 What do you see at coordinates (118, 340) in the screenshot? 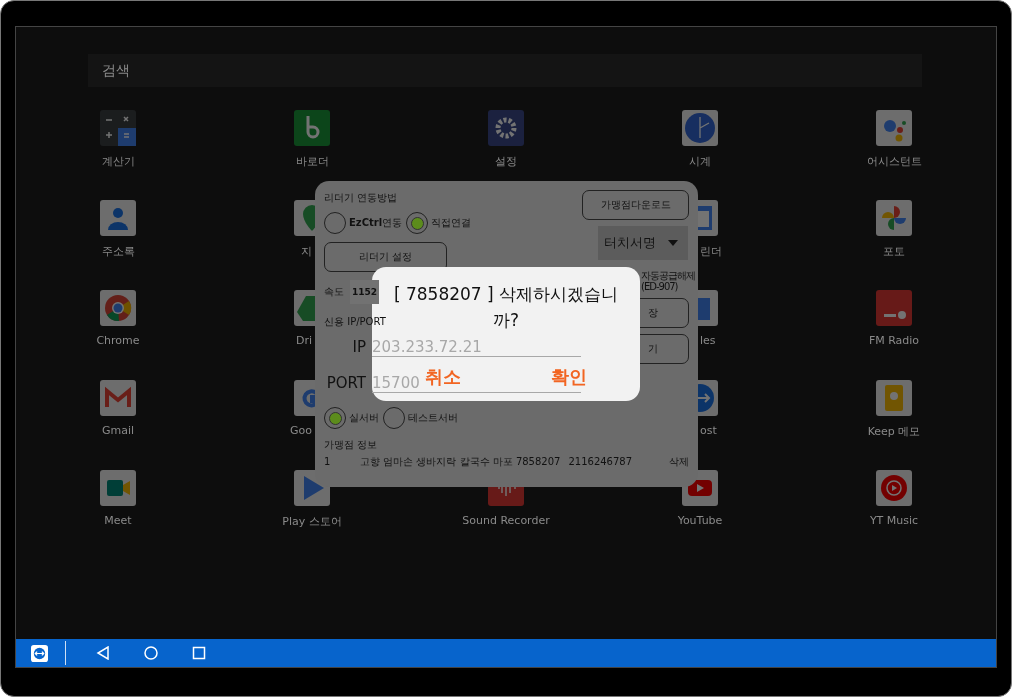
I see `app-label: Chrome` at bounding box center [118, 340].